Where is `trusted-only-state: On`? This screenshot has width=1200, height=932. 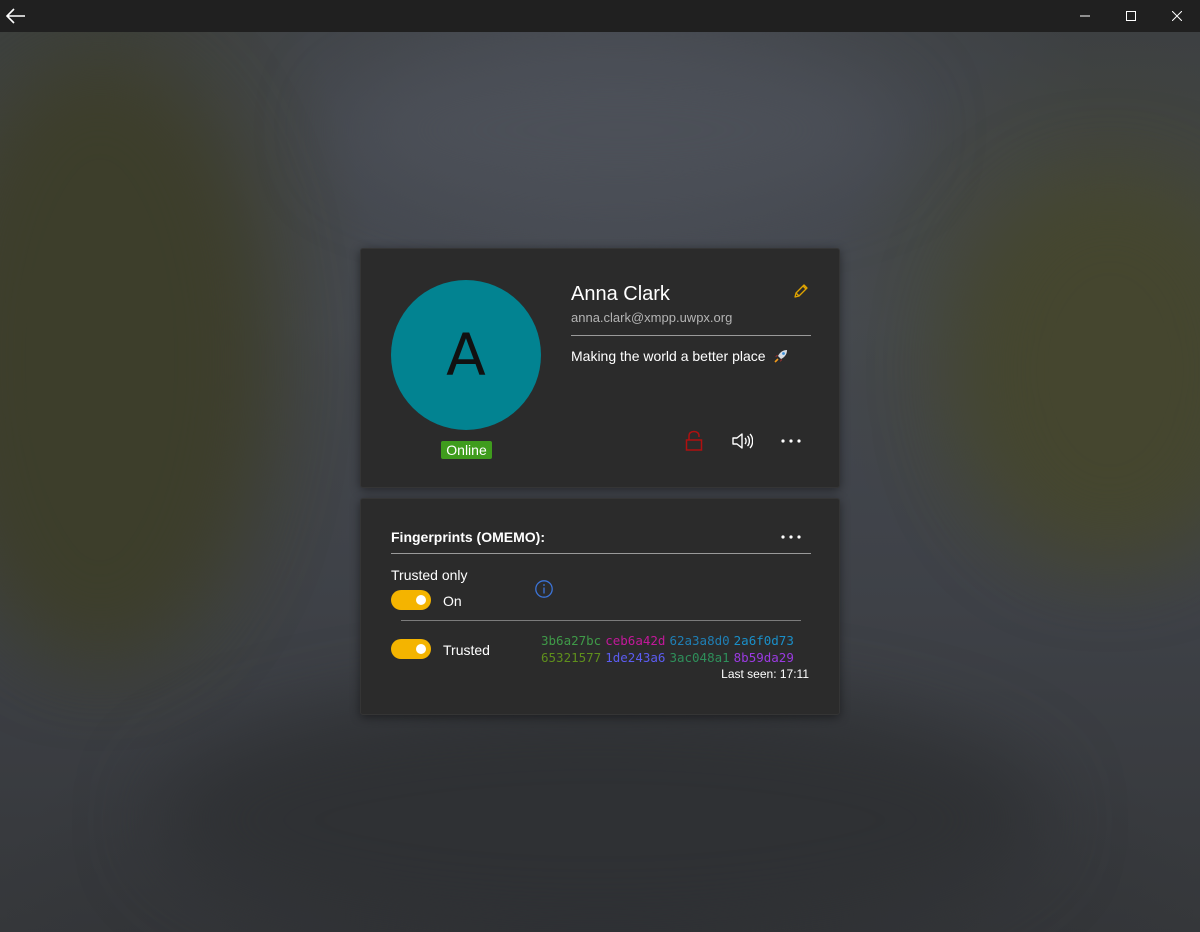 trusted-only-state: On is located at coordinates (452, 601).